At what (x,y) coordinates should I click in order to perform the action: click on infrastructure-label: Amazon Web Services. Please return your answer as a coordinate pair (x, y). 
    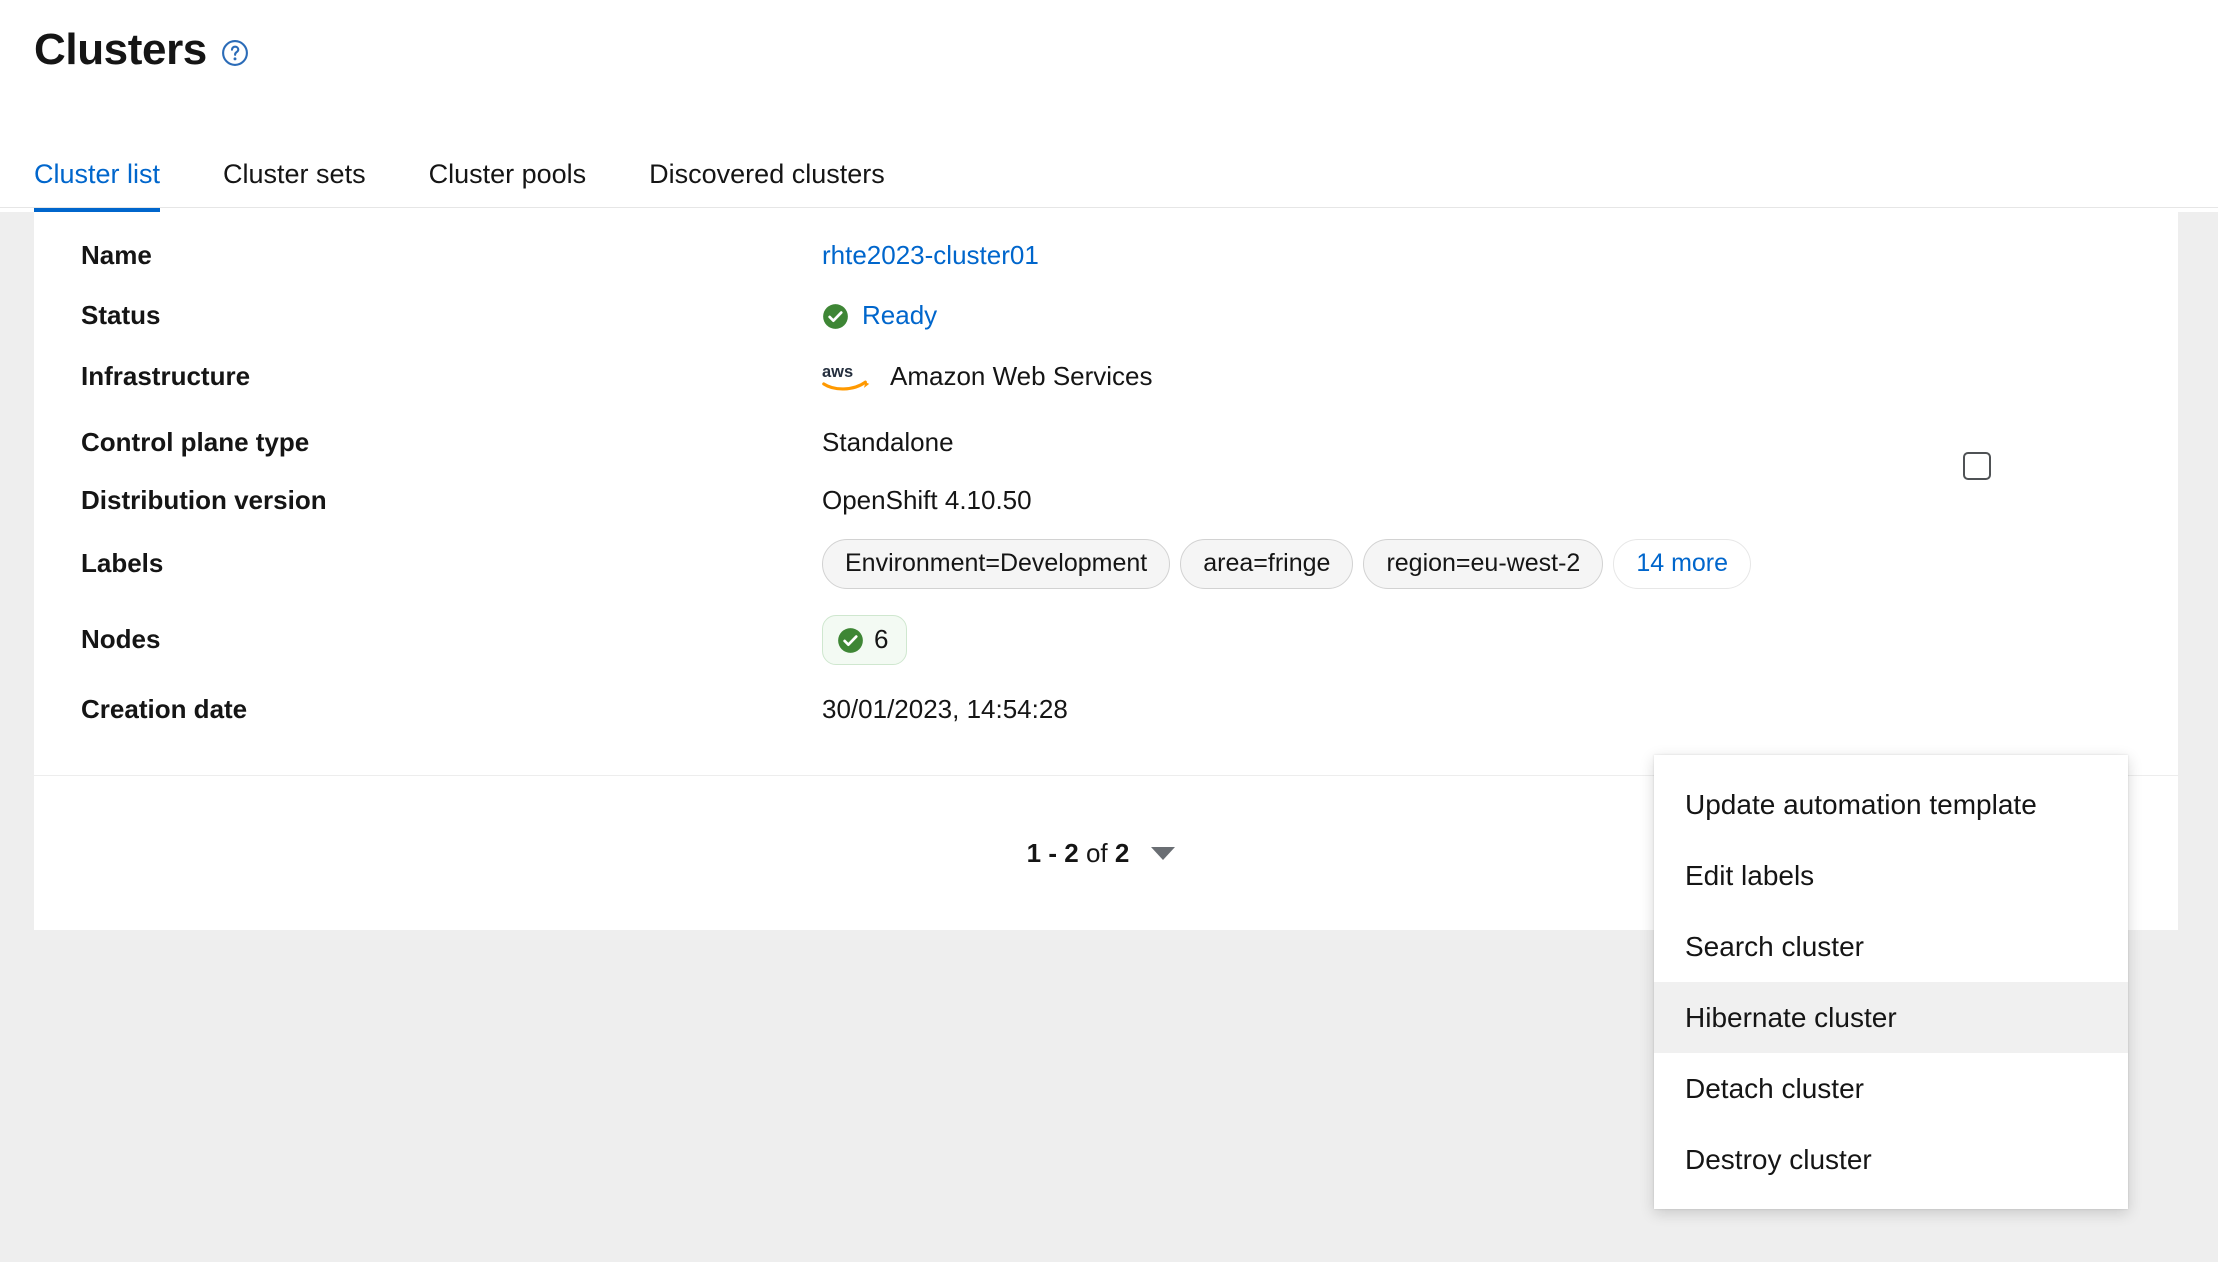
    Looking at the image, I should click on (1021, 376).